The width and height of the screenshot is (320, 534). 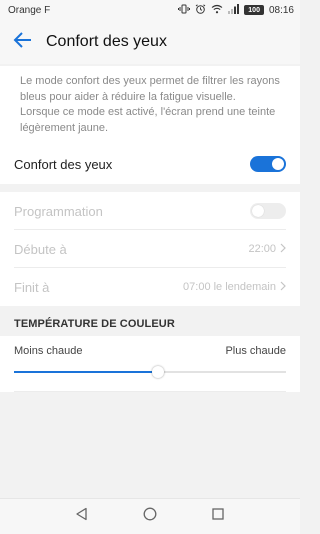 I want to click on navigation-bar, so click(x=150, y=516).